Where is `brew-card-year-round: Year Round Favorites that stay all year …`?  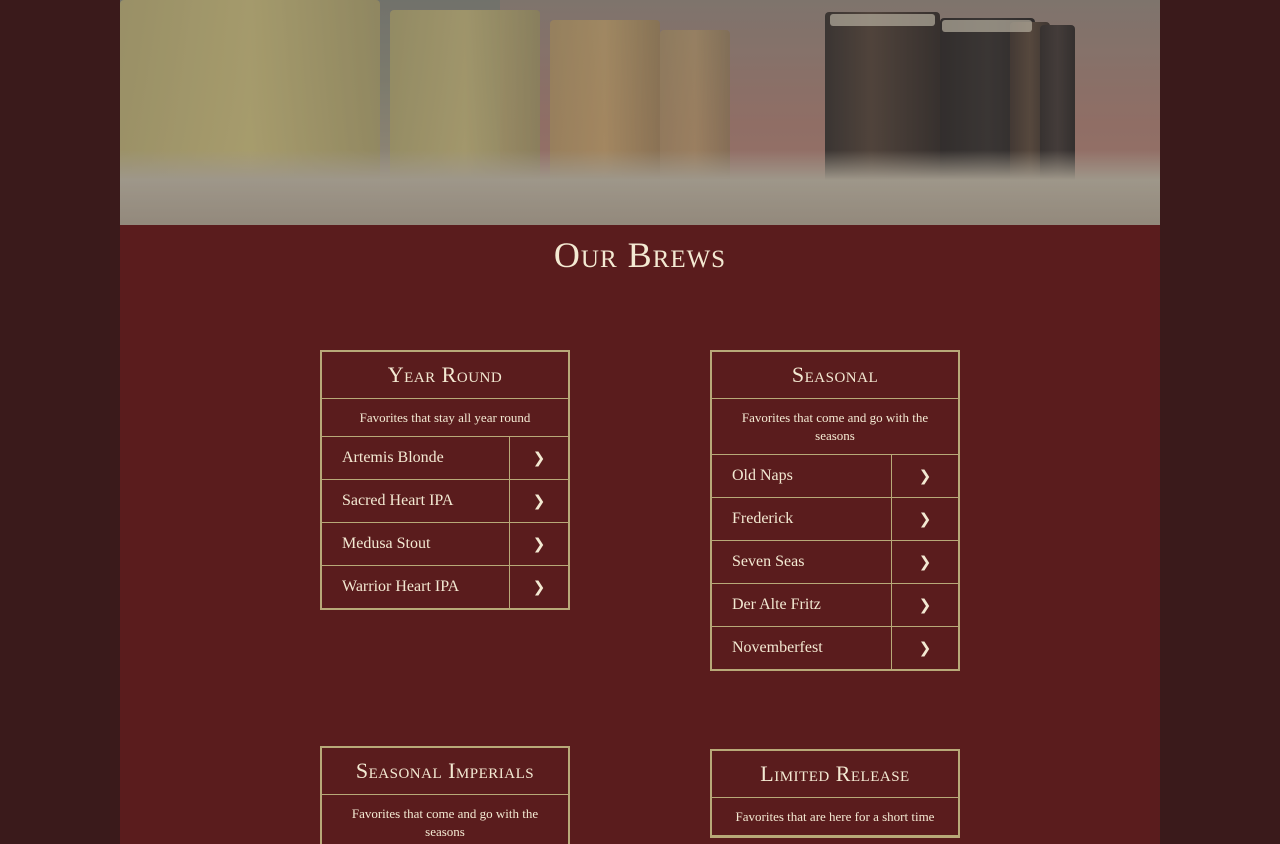 brew-card-year-round: Year Round Favorites that stay all year … is located at coordinates (445, 480).